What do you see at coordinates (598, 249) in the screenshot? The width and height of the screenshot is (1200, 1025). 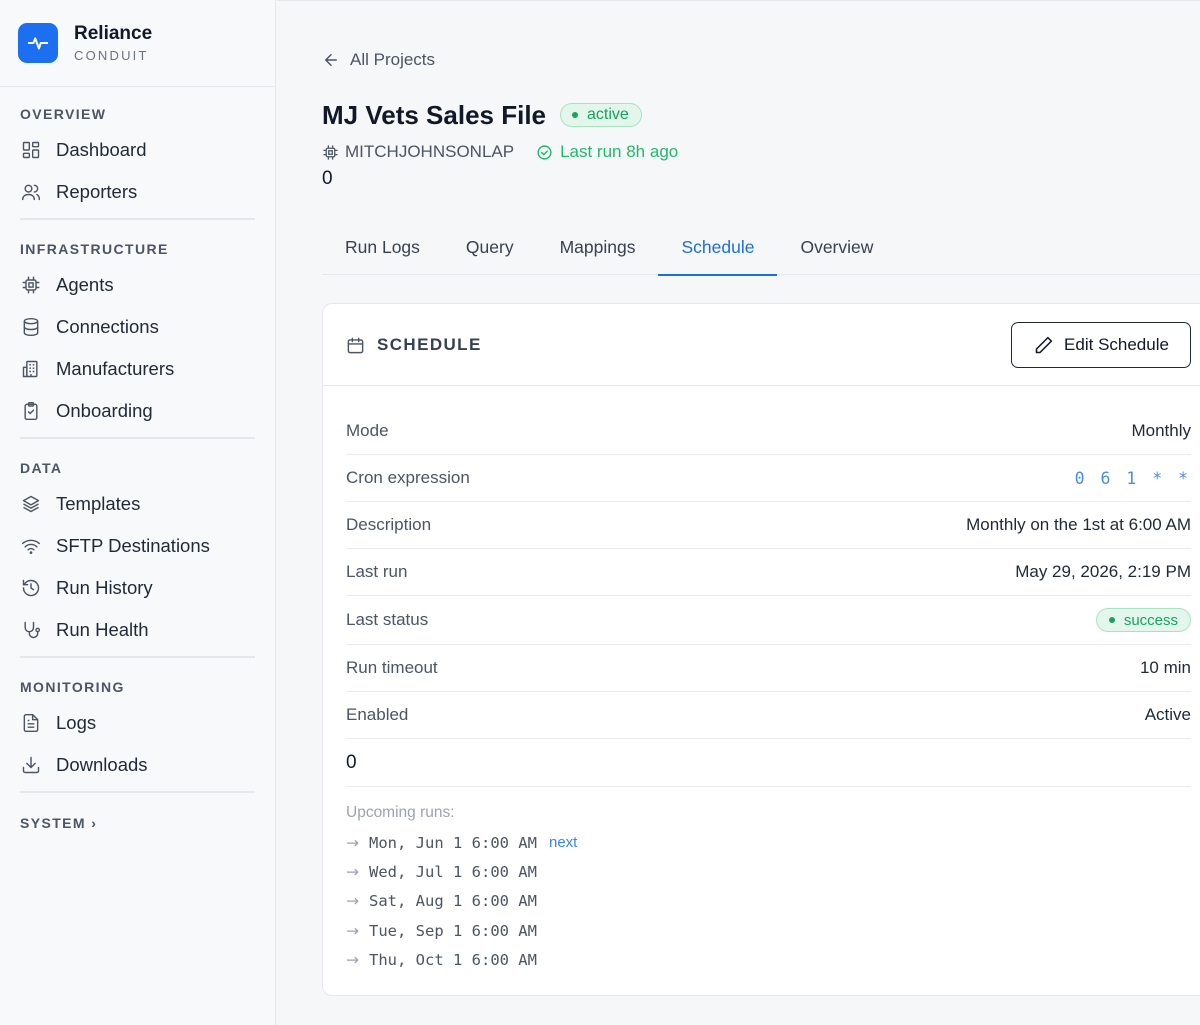 I see `tab-mappings: Mappings` at bounding box center [598, 249].